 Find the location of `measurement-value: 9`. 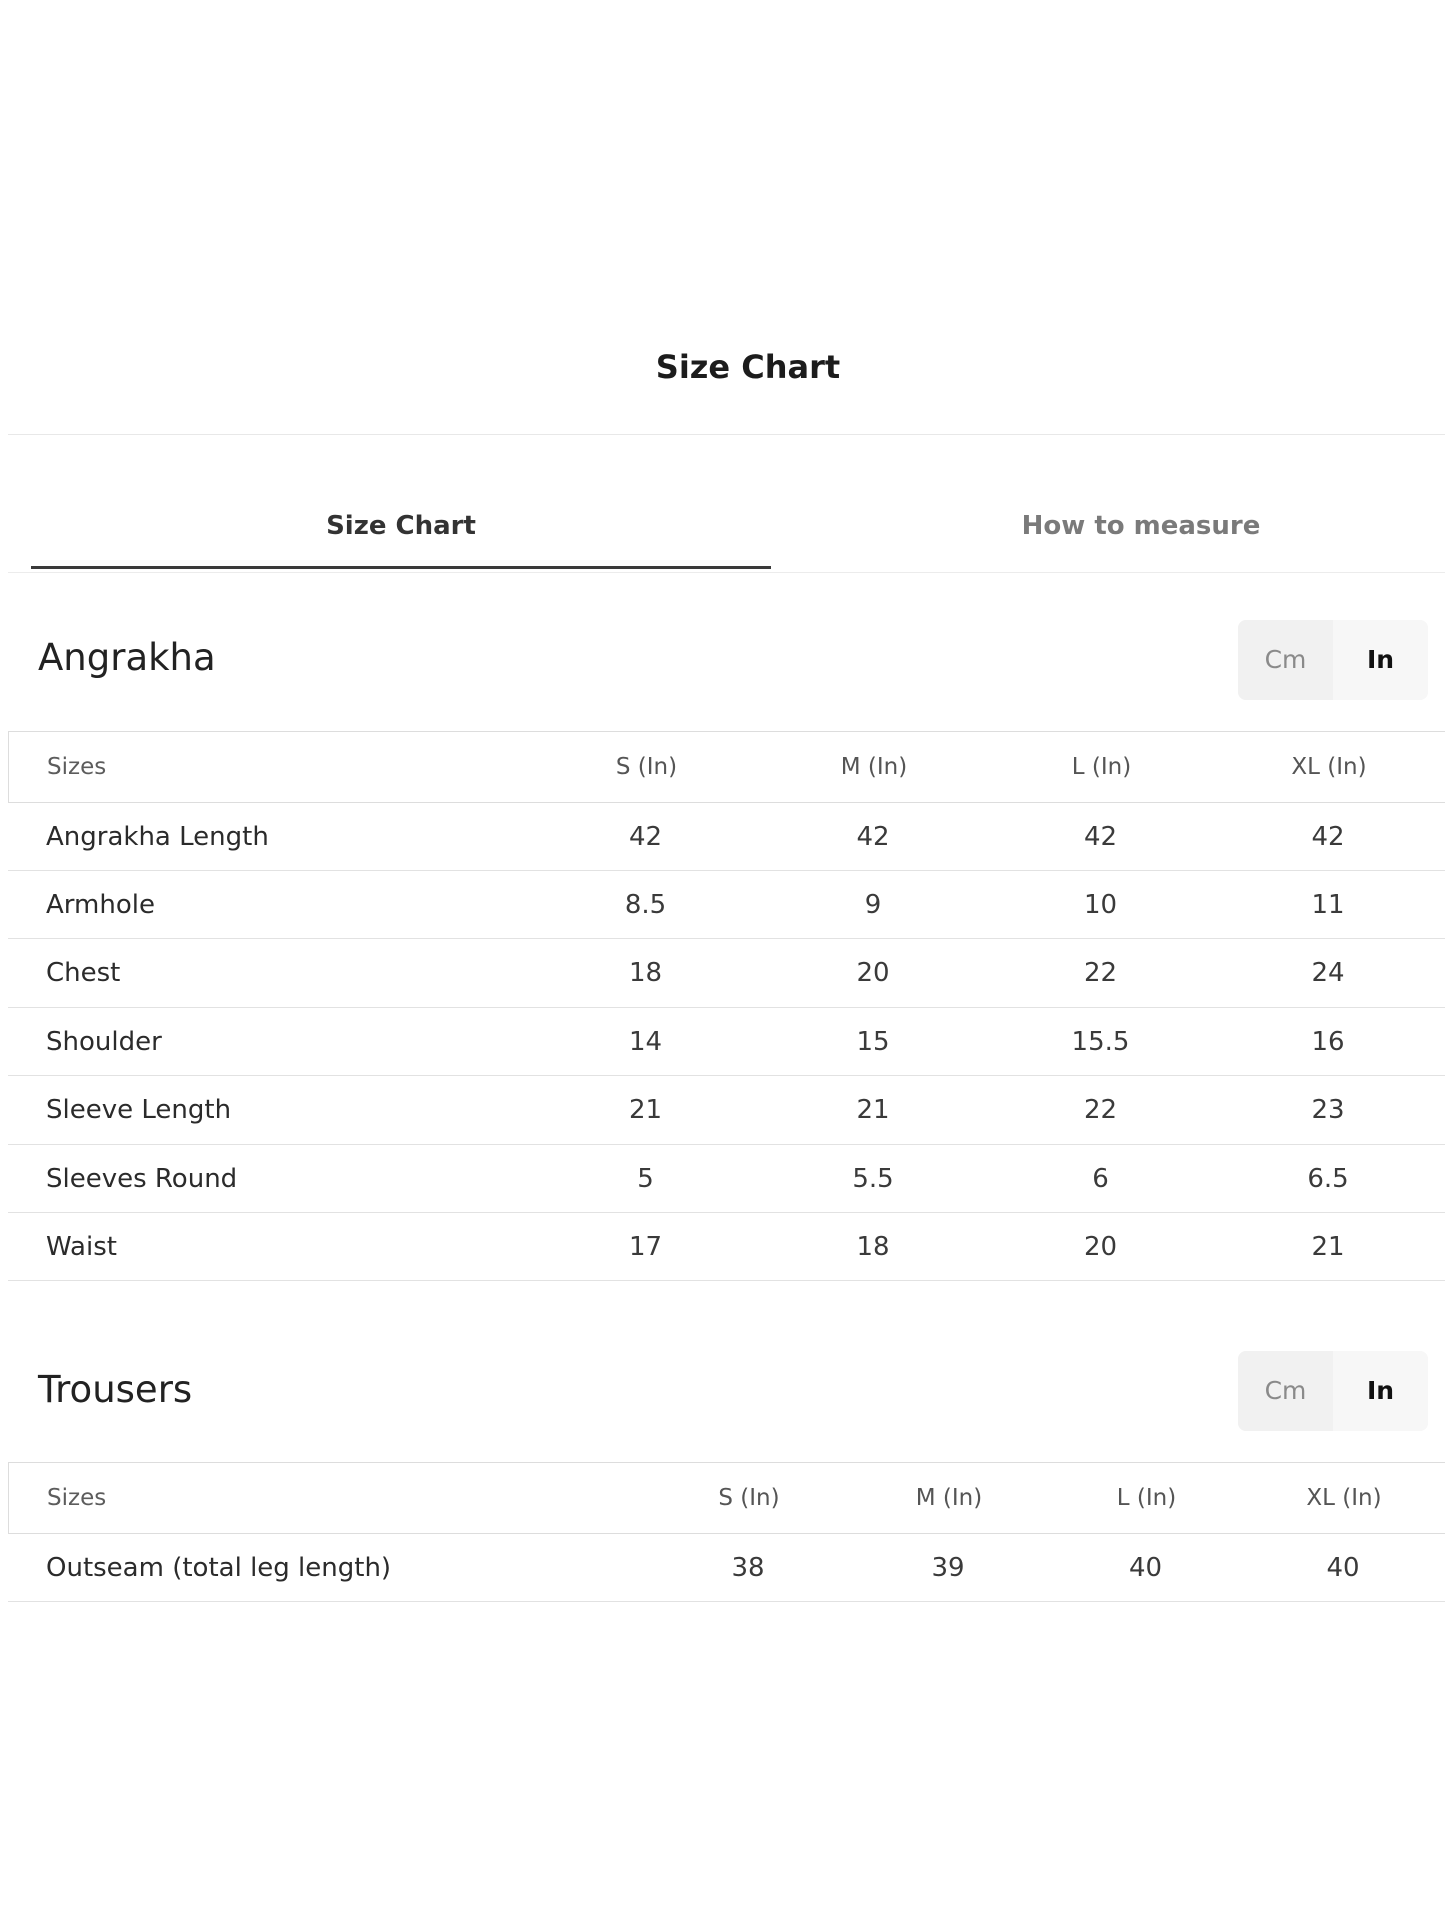

measurement-value: 9 is located at coordinates (873, 904).